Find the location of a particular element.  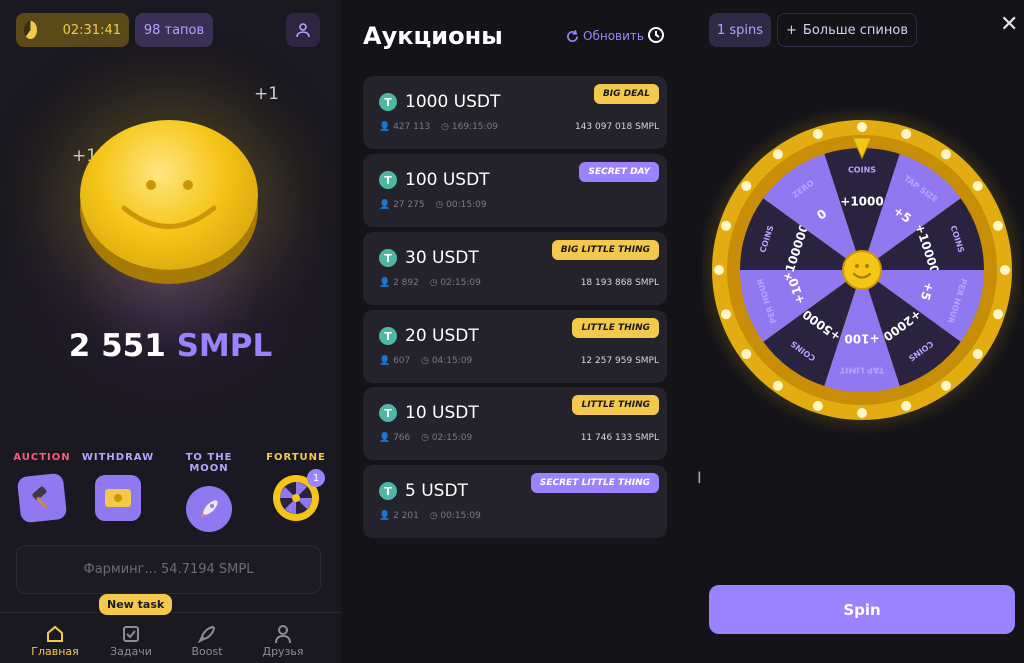

fortune-shortcut: FORTUNE 1 is located at coordinates (296, 486).